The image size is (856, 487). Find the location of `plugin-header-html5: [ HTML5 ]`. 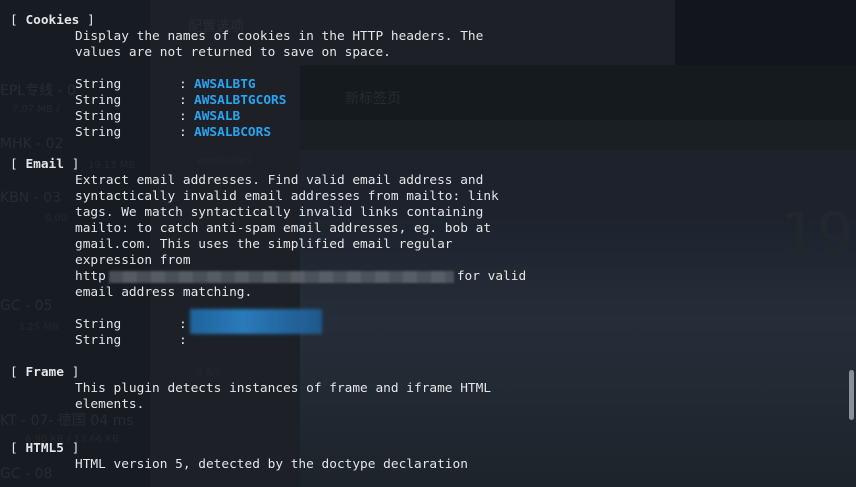

plugin-header-html5: [ HTML5 ] is located at coordinates (45, 448).